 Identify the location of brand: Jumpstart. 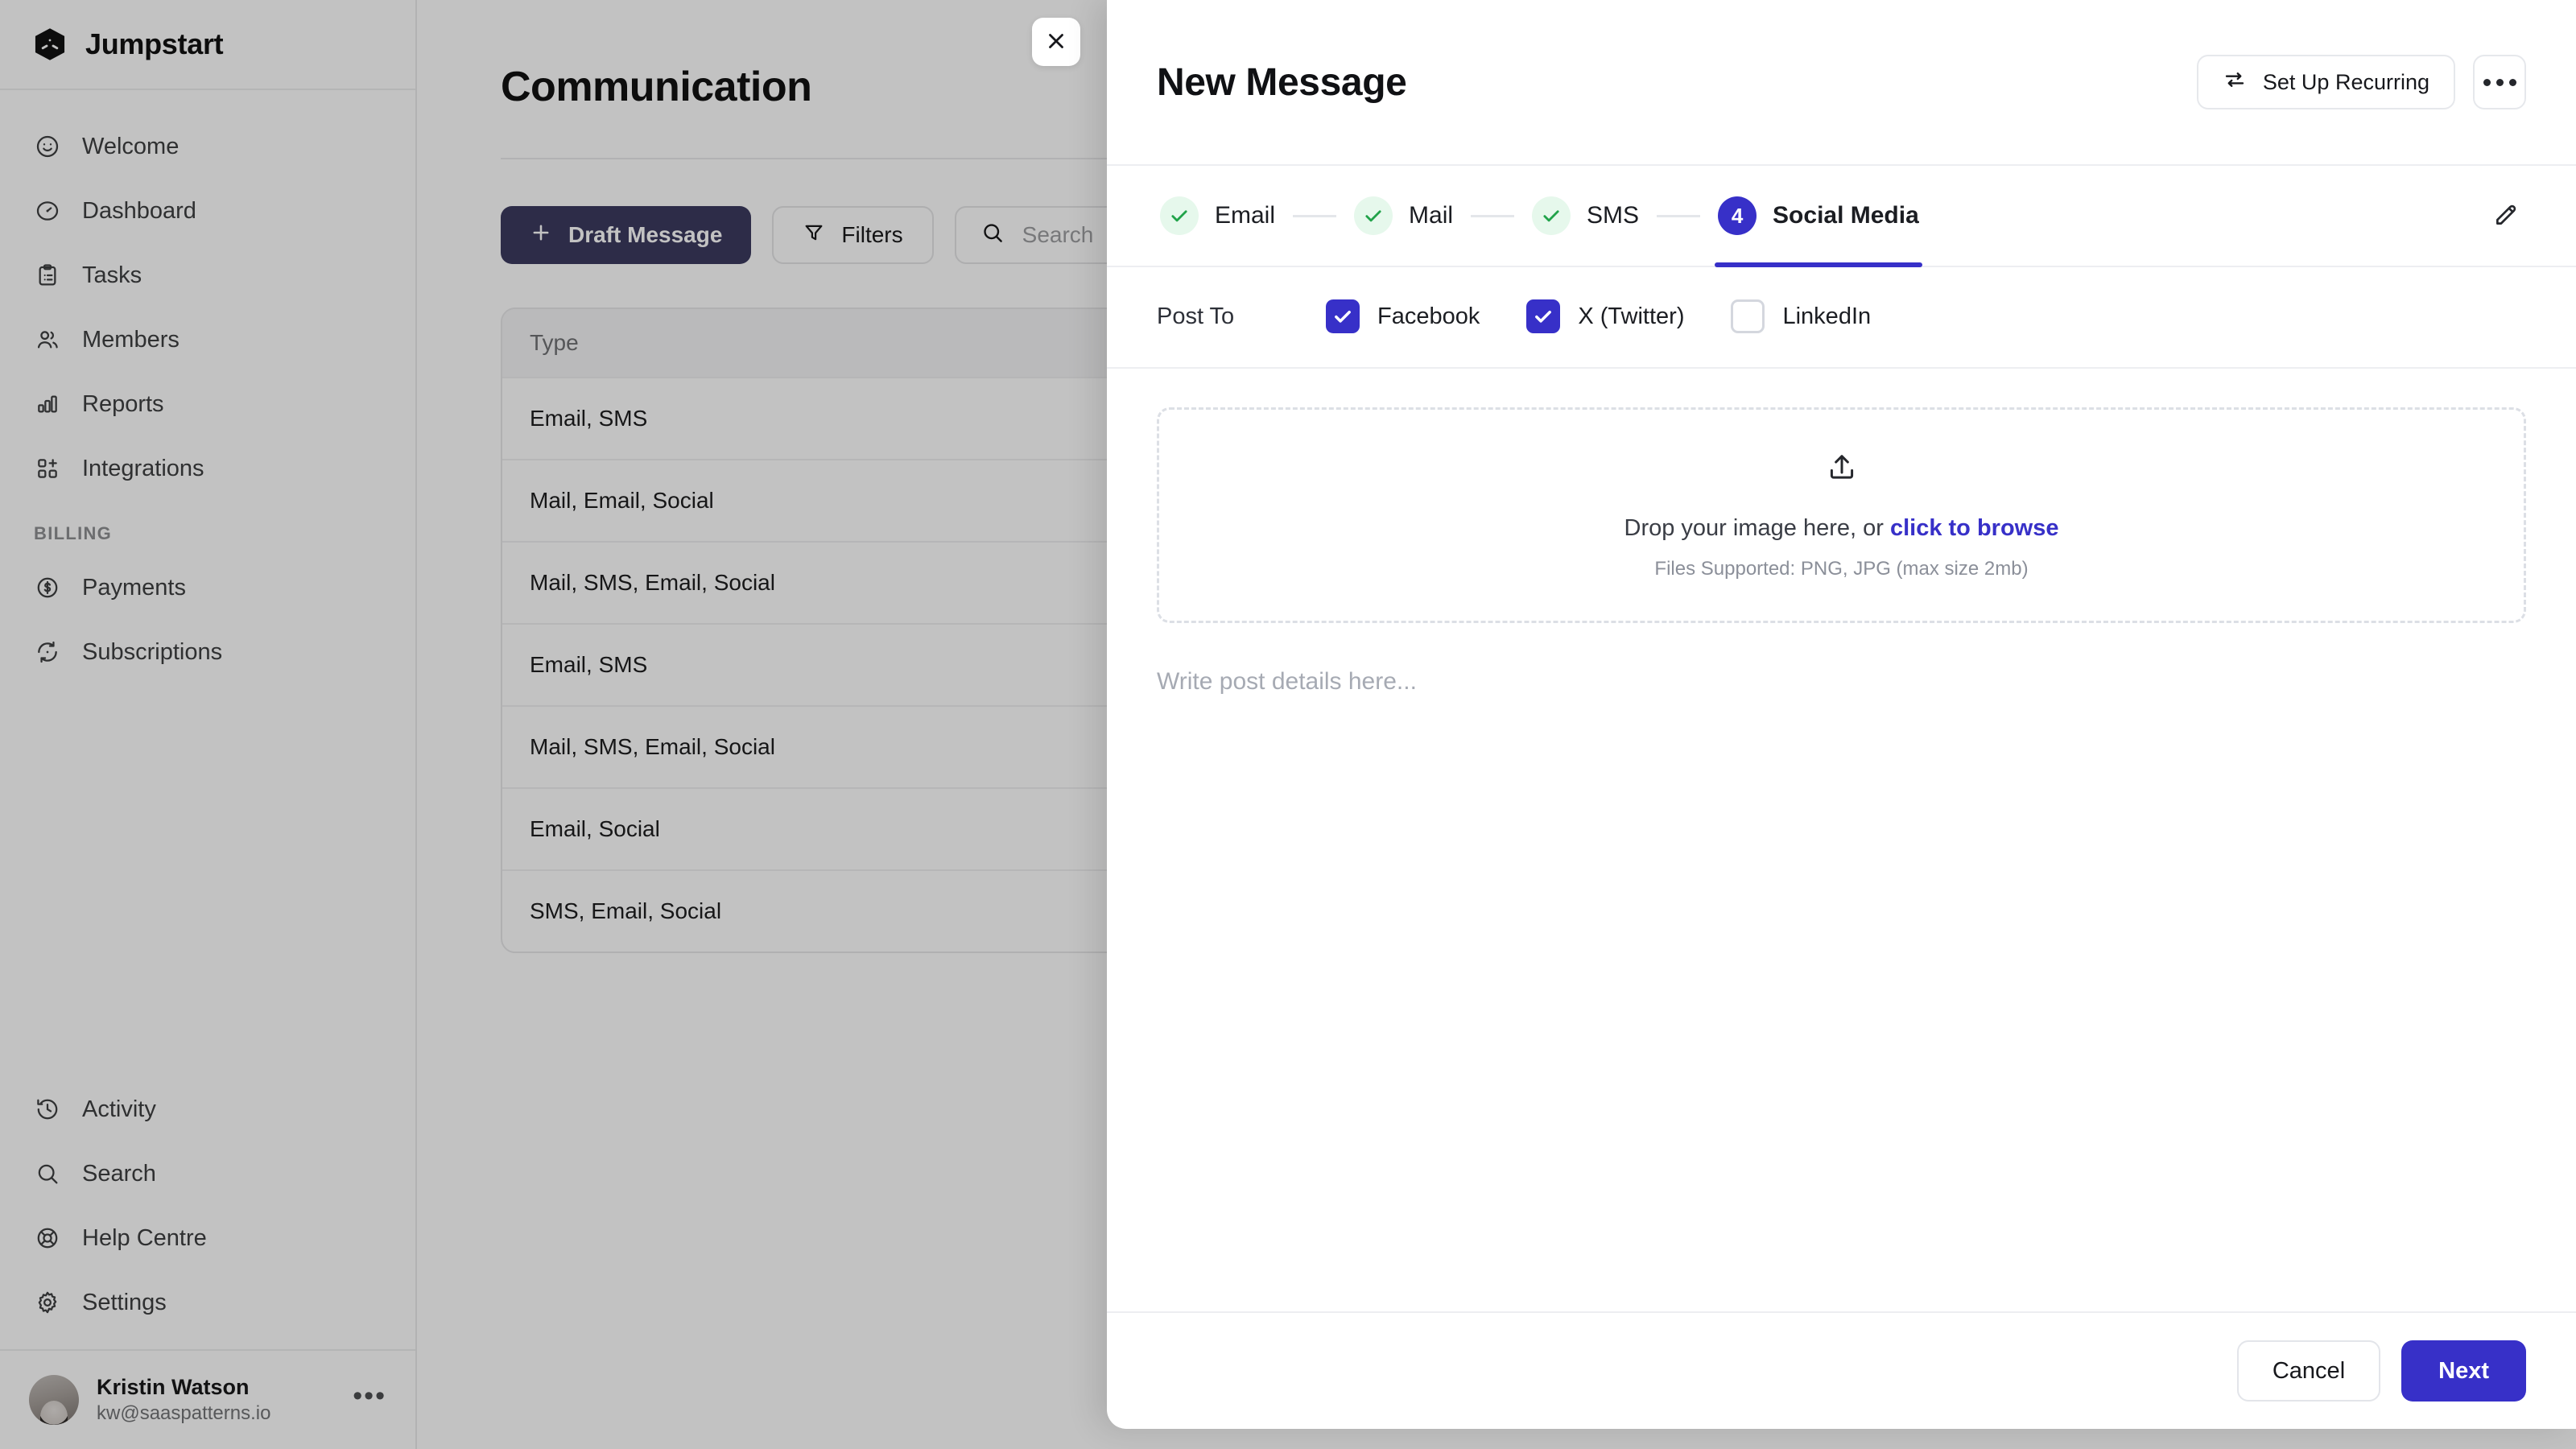
(207, 45).